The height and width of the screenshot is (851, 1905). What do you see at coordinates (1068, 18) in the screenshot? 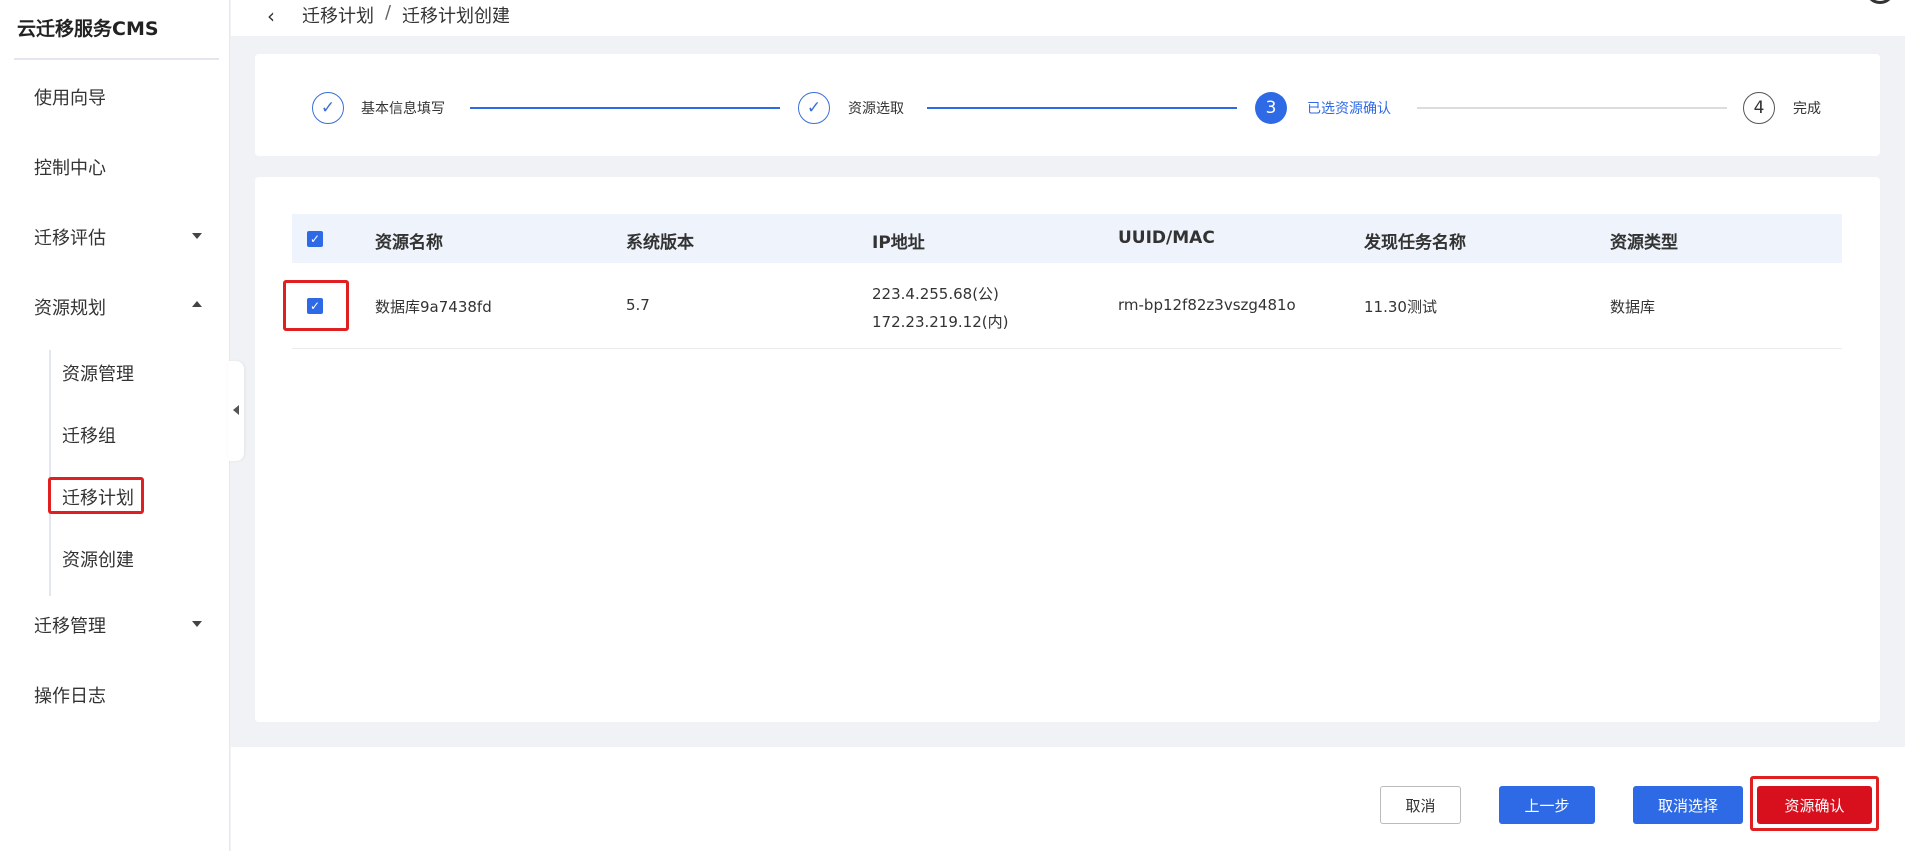
I see `header: ‹ 迁移计划 / 迁移计划创建` at bounding box center [1068, 18].